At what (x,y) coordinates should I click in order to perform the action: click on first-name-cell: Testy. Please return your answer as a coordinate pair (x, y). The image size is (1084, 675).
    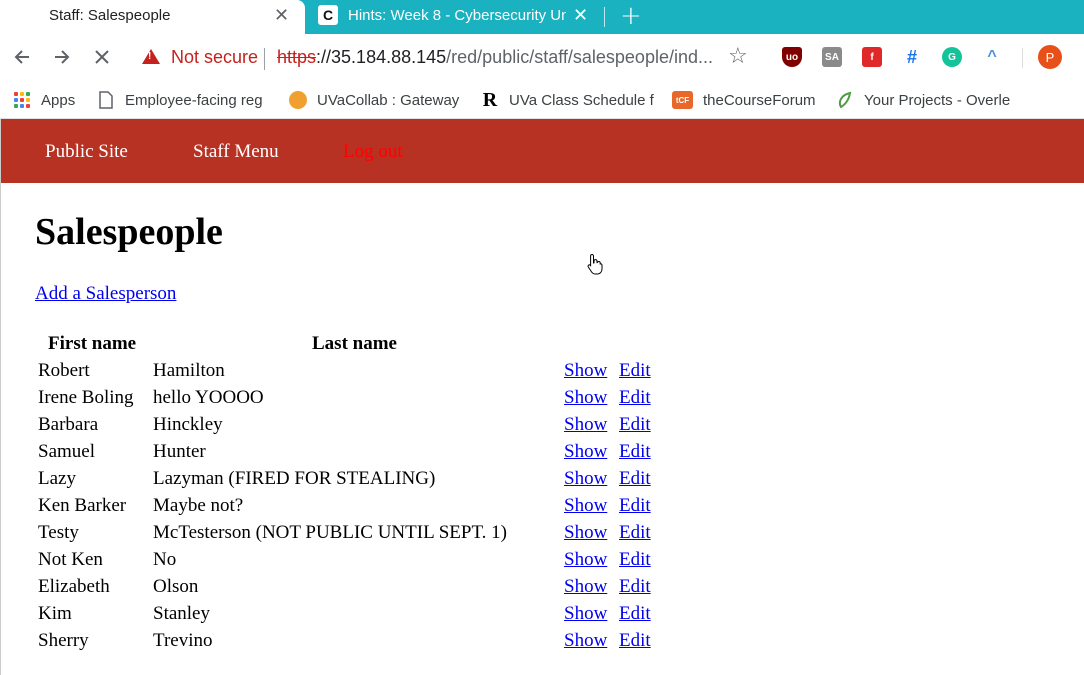
    Looking at the image, I should click on (58, 532).